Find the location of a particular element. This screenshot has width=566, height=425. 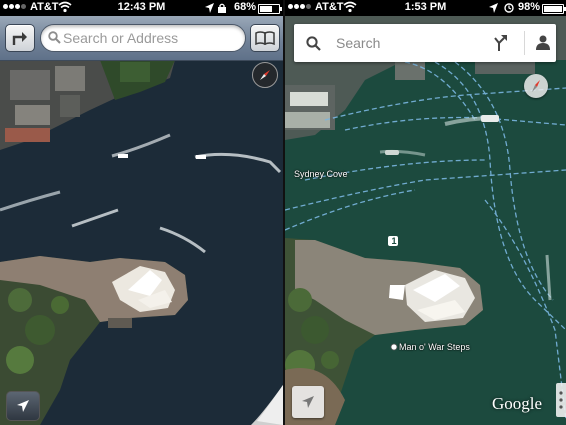

directions-button is located at coordinates (20, 38).